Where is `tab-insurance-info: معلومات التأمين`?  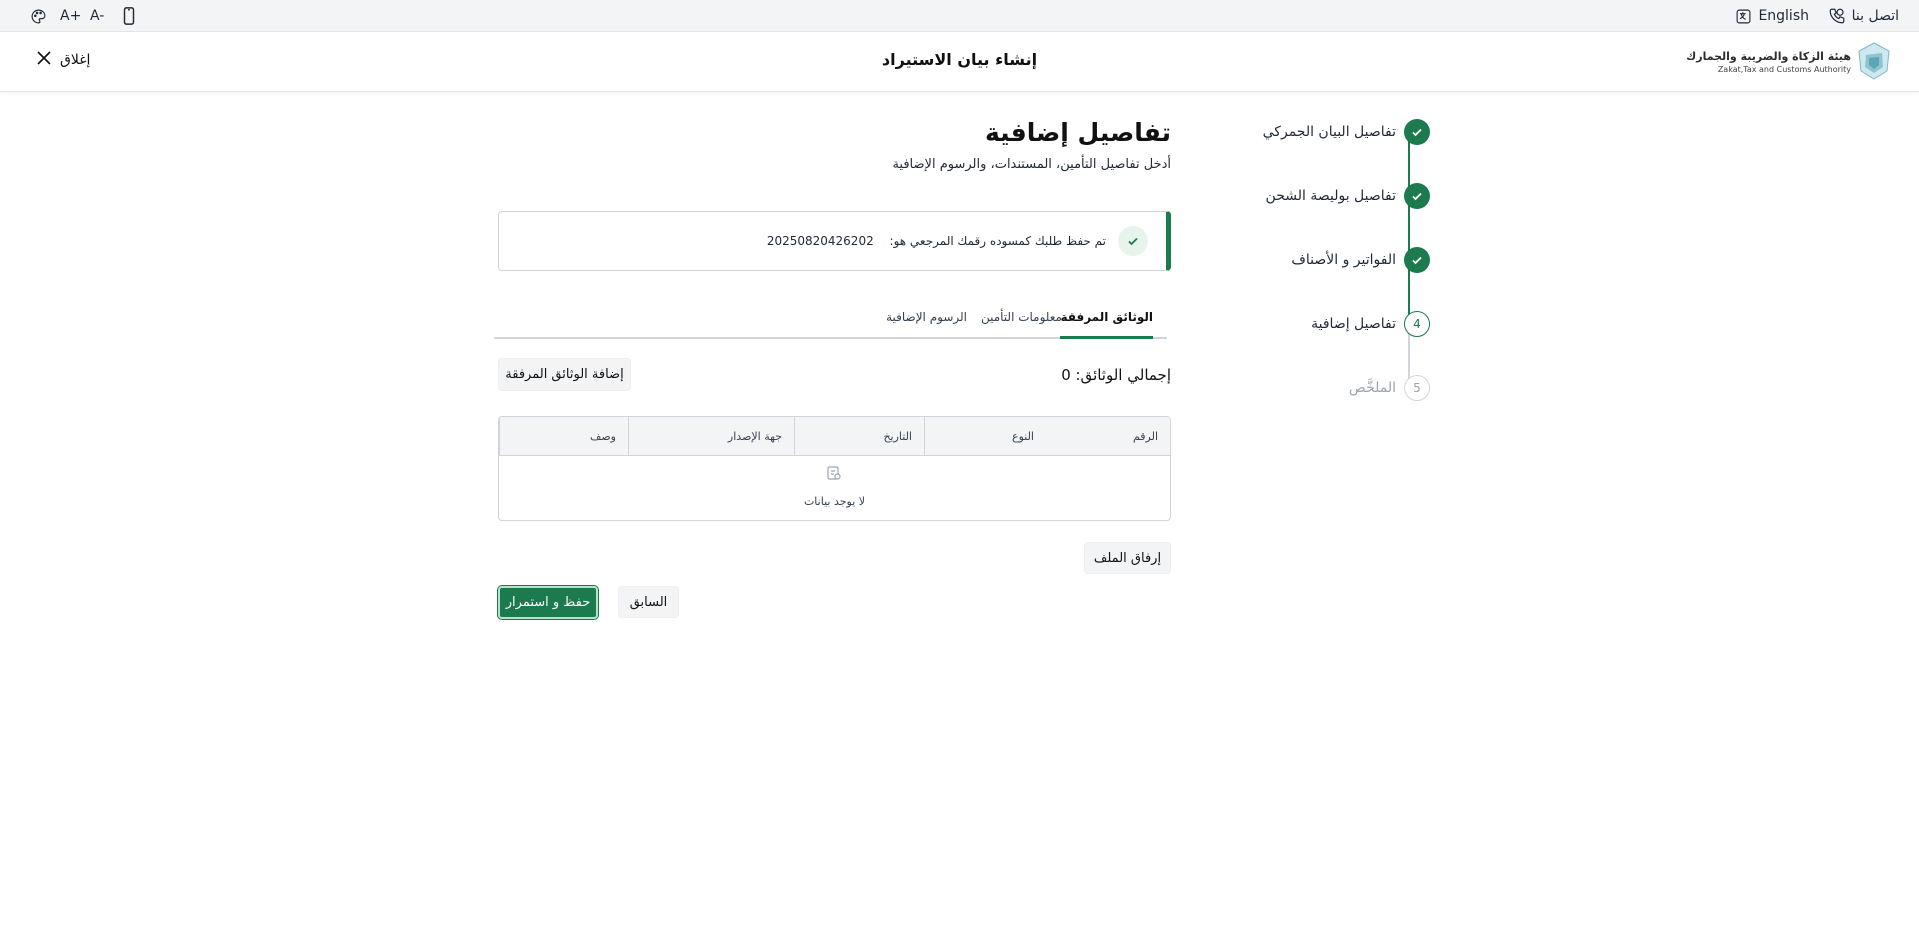 tab-insurance-info: معلومات التأمين is located at coordinates (1021, 317).